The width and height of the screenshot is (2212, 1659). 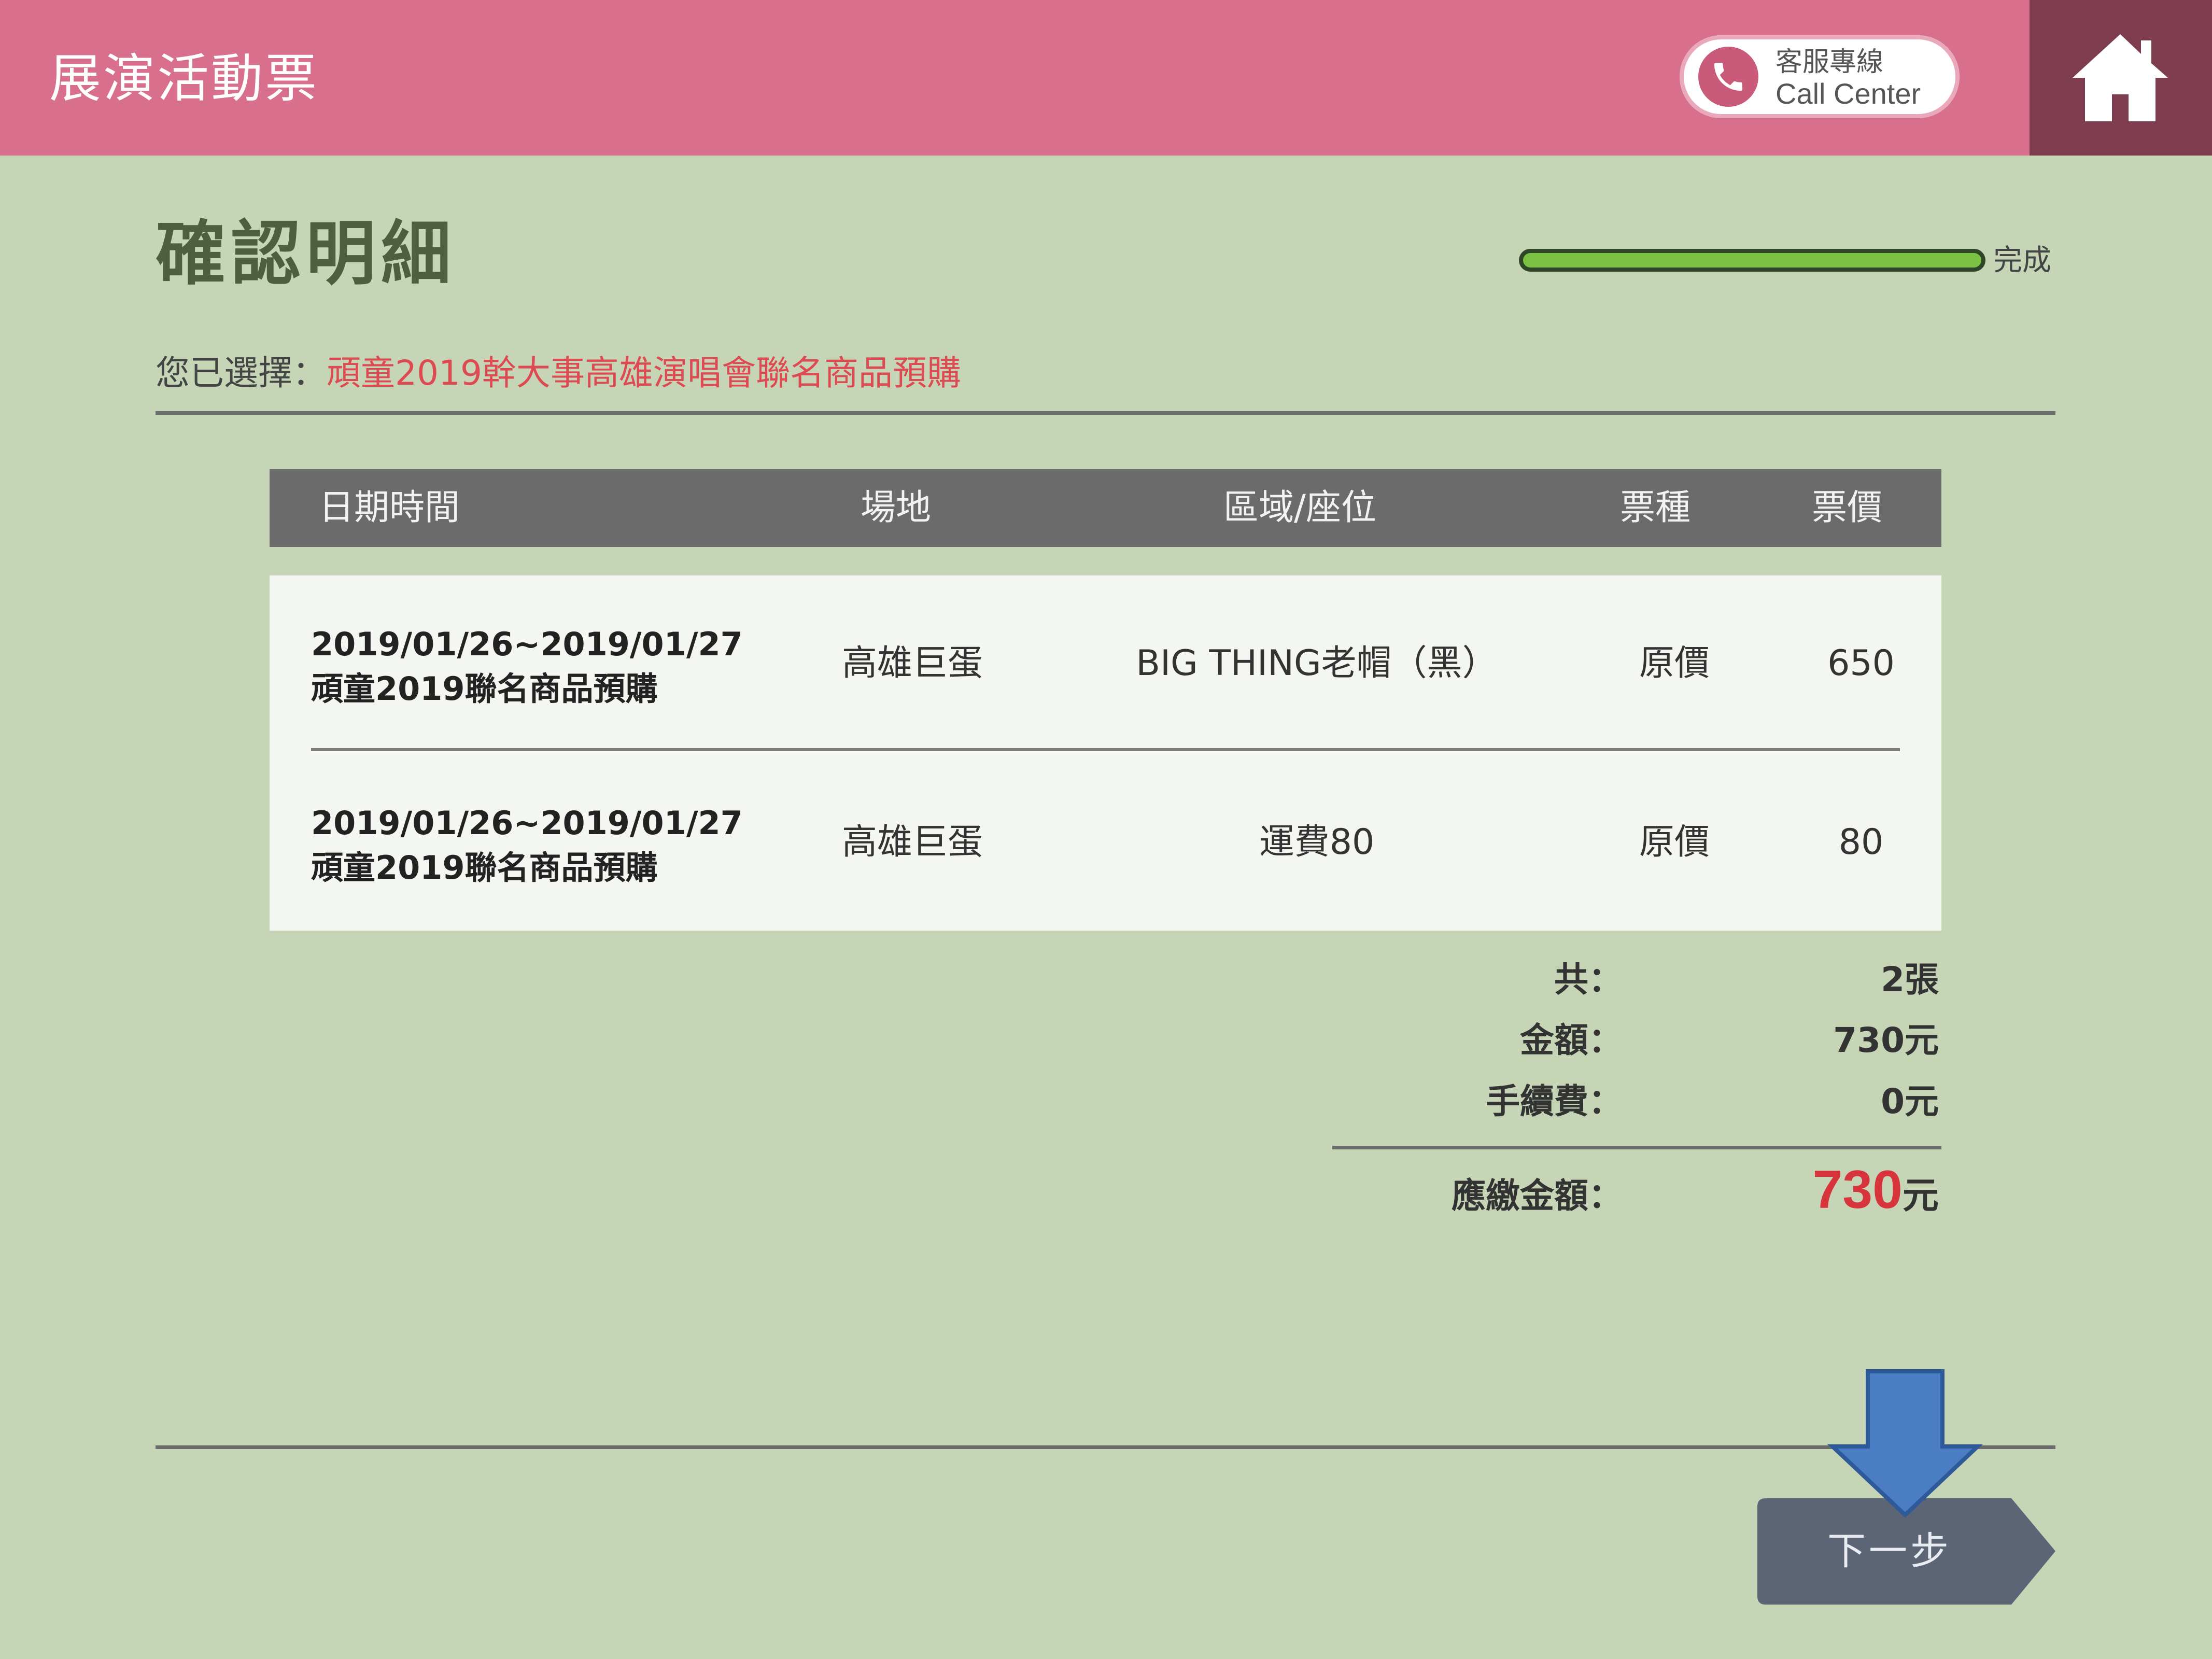 I want to click on selected-event-name: 頑童2019幹大事高雄演唱會聯名商品預購, so click(x=644, y=373).